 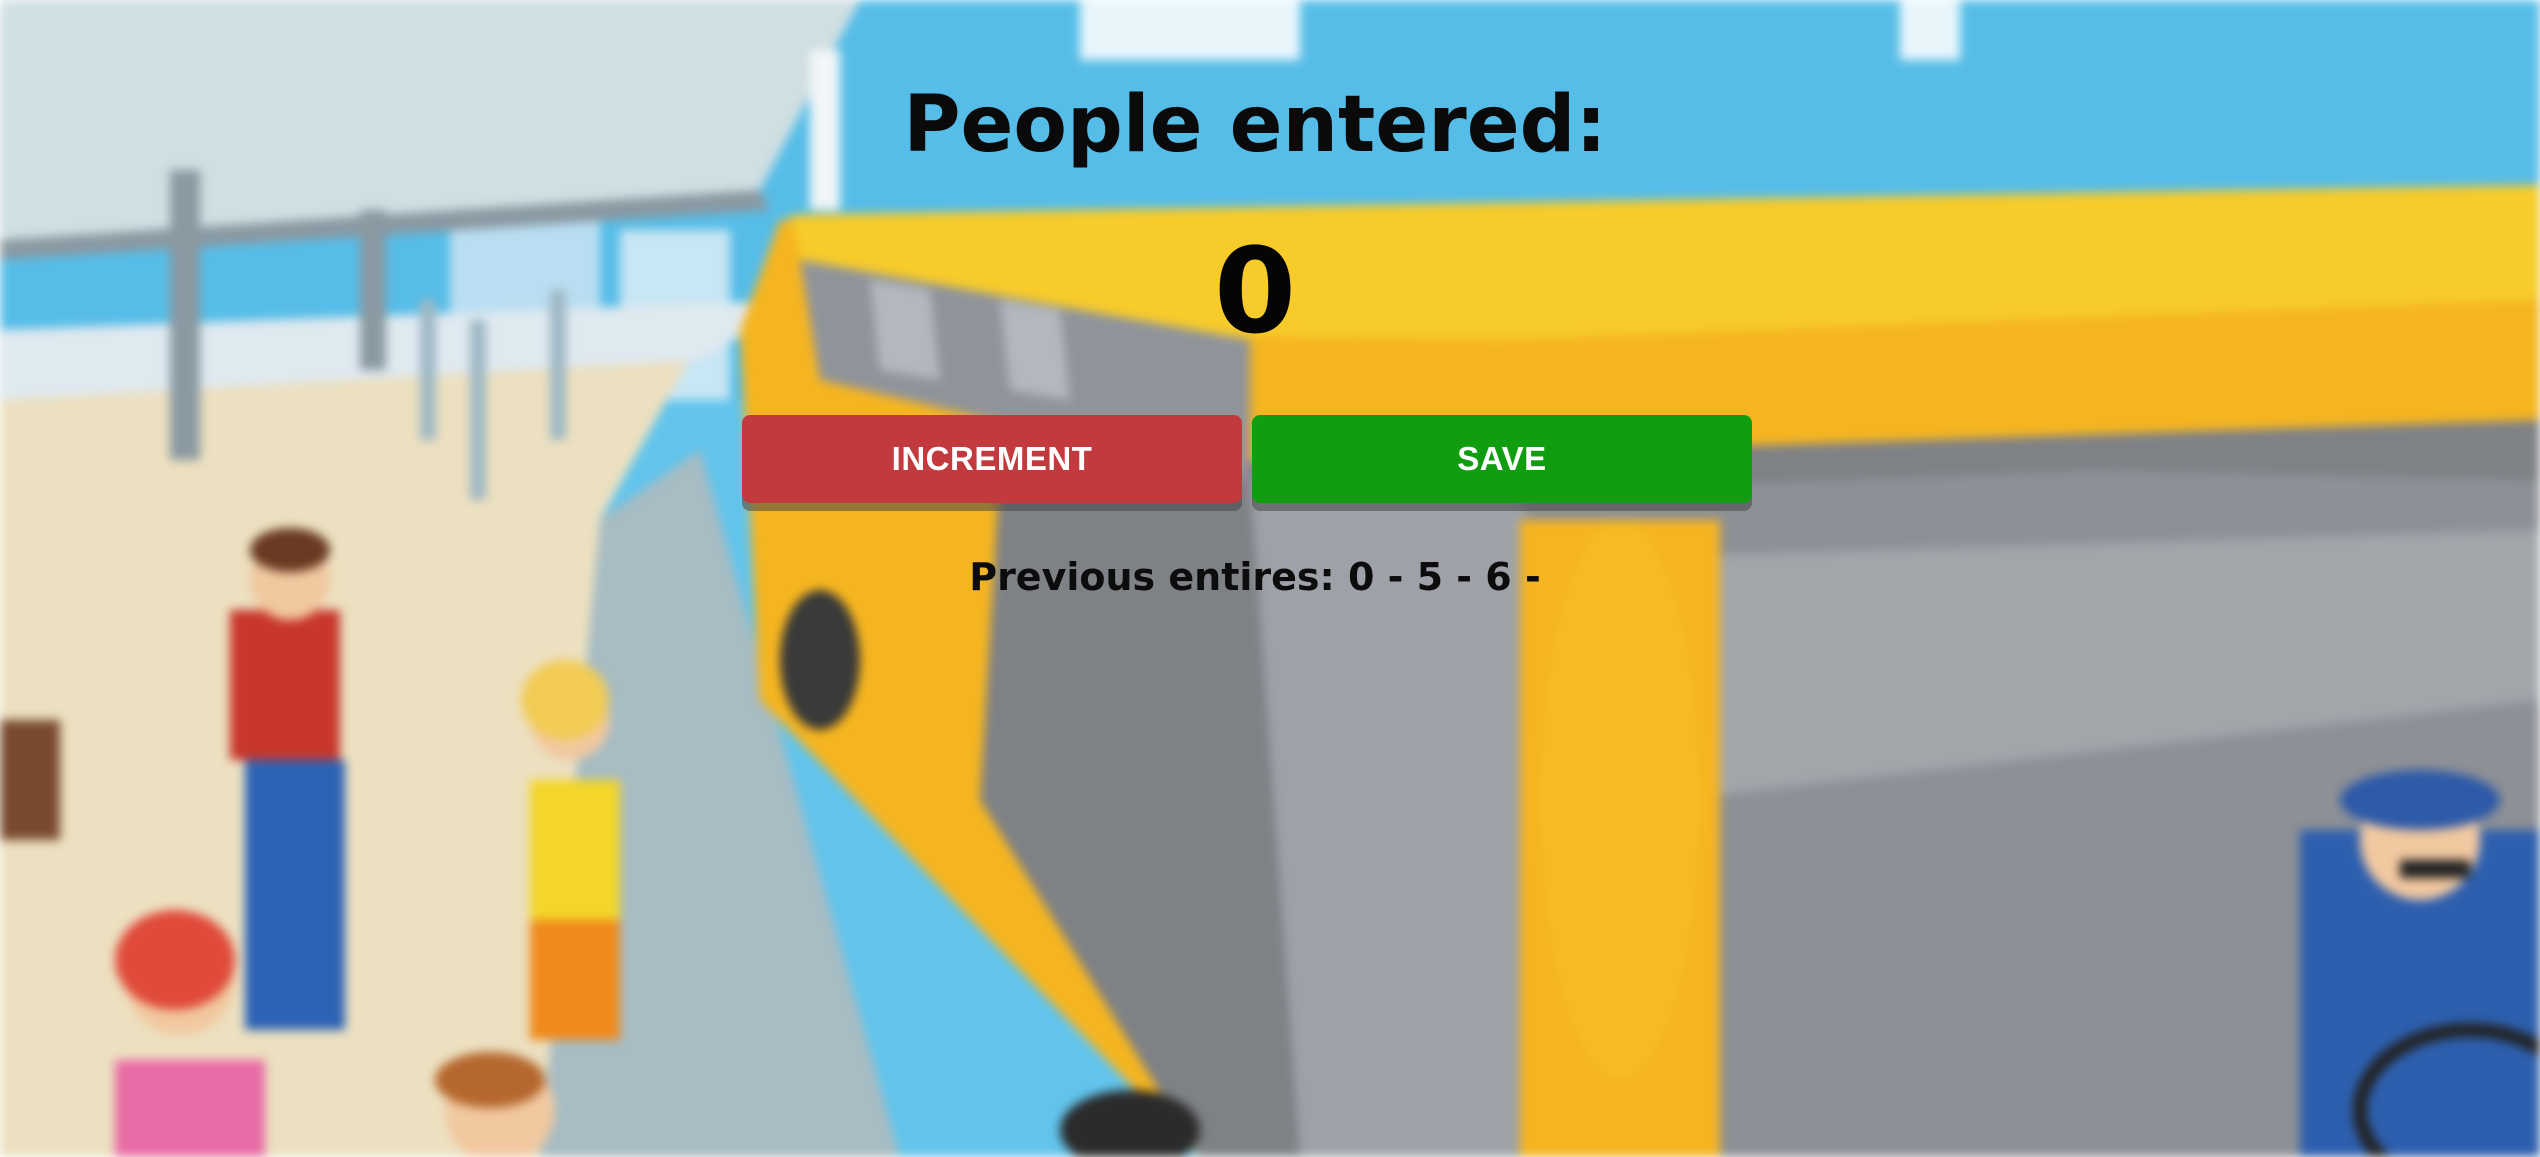 What do you see at coordinates (1255, 125) in the screenshot?
I see `page-title: People entered:` at bounding box center [1255, 125].